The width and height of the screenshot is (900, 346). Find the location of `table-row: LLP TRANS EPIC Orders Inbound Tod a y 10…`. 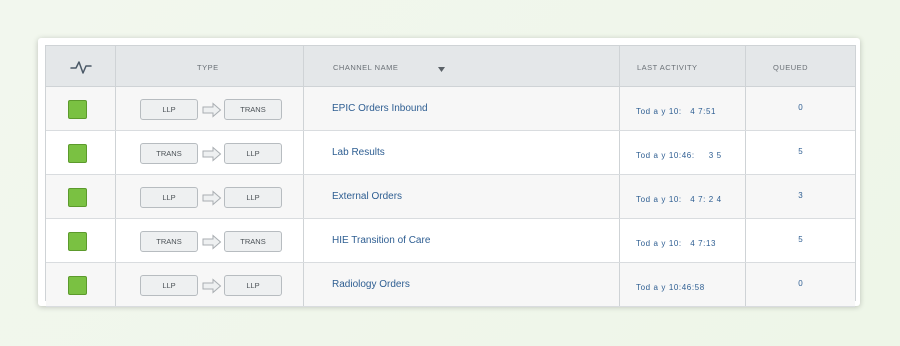

table-row: LLP TRANS EPIC Orders Inbound Tod a y 10… is located at coordinates (450, 109).